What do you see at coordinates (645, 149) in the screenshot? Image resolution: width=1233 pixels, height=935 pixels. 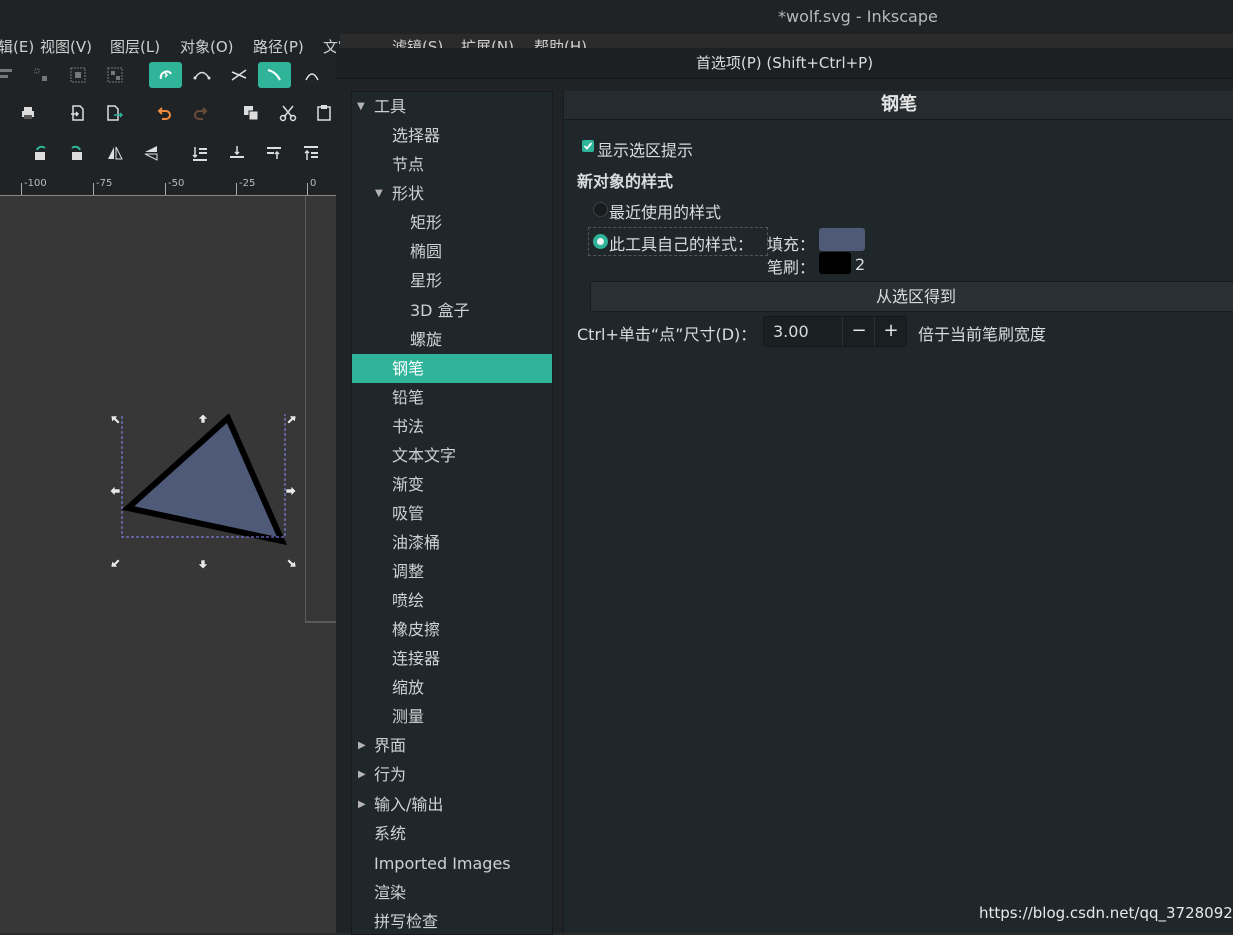 I see `show-selection-cue-label: 显示选区提示` at bounding box center [645, 149].